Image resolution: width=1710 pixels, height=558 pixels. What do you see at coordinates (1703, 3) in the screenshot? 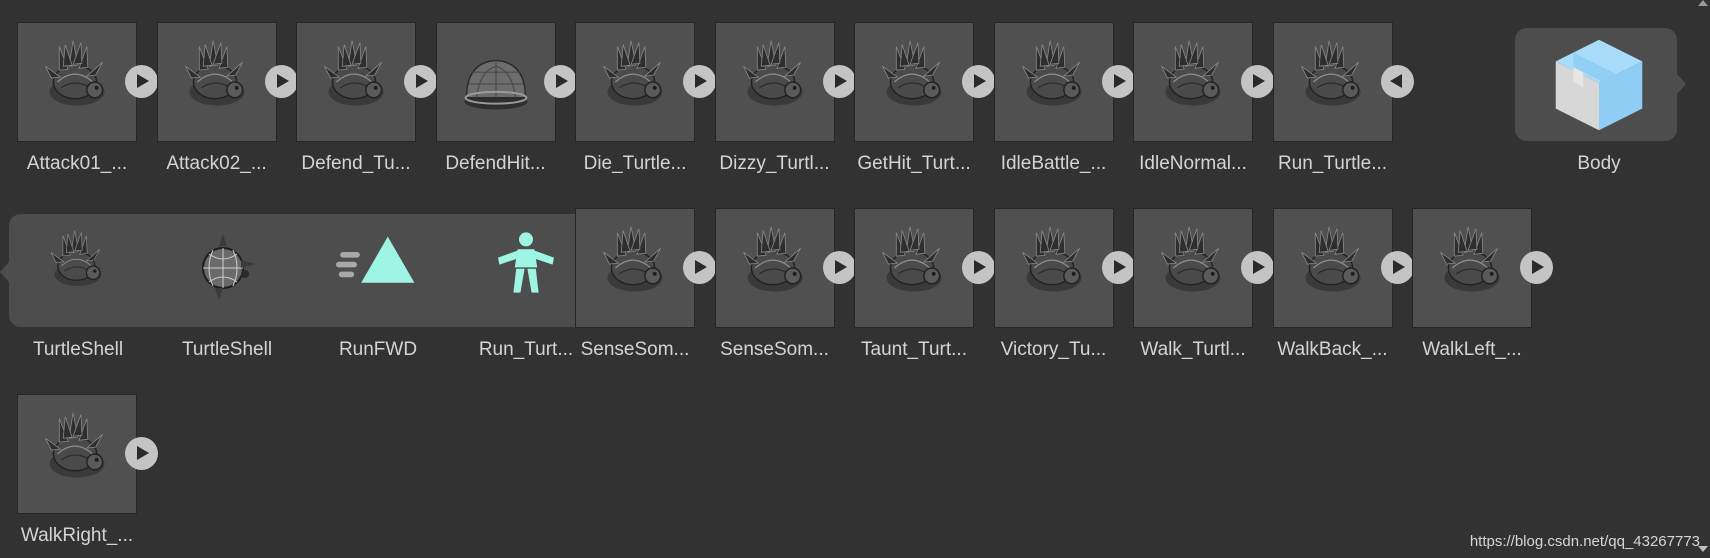
I see `scroll-up-arrow` at bounding box center [1703, 3].